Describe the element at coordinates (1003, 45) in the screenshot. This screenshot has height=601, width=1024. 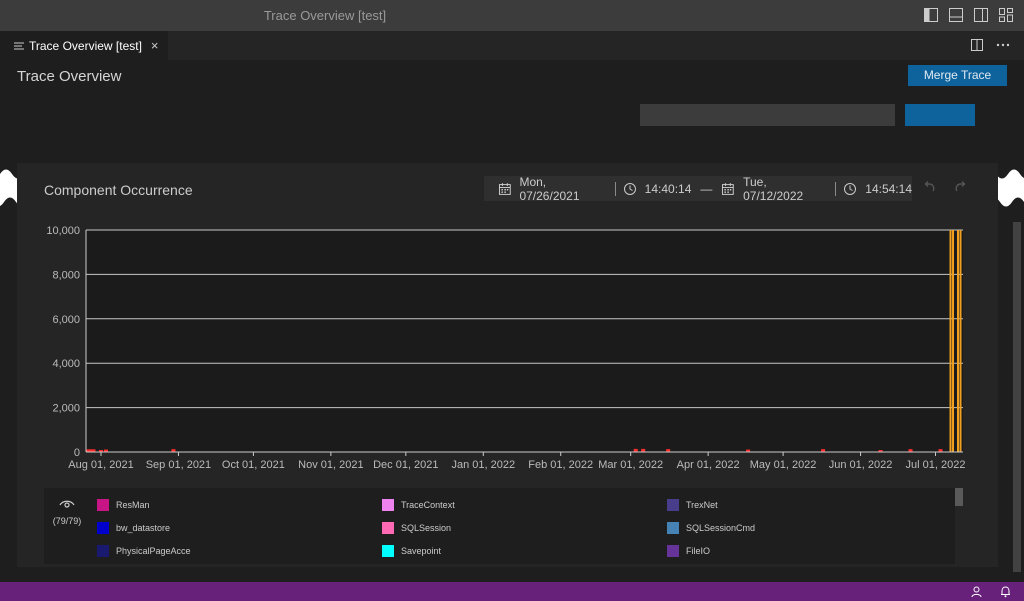
I see `more-actions-icon` at that location.